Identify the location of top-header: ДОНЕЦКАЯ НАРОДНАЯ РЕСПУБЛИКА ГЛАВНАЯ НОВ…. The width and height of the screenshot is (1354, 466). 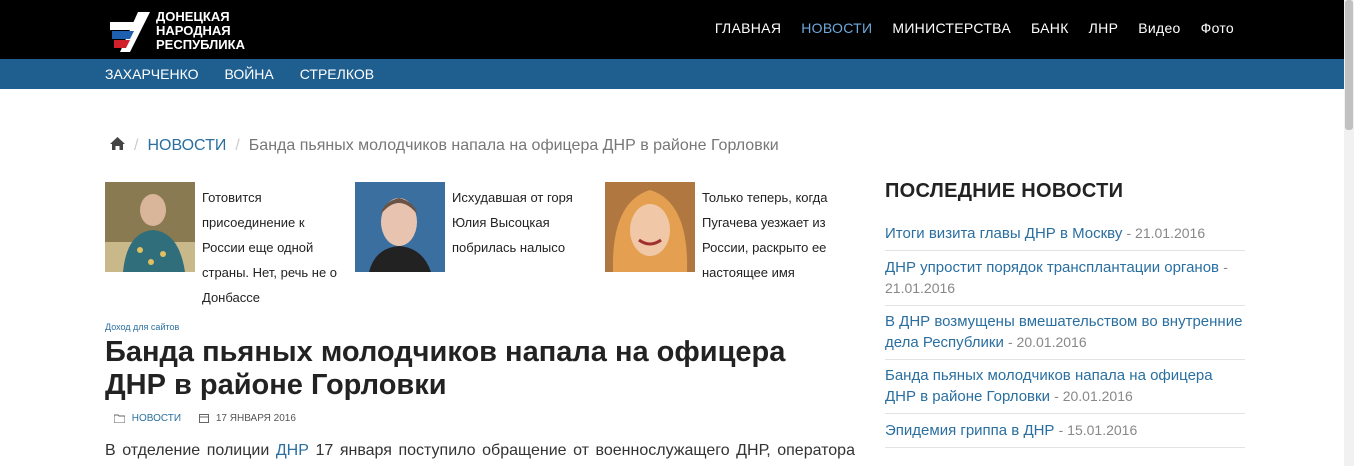
(677, 29).